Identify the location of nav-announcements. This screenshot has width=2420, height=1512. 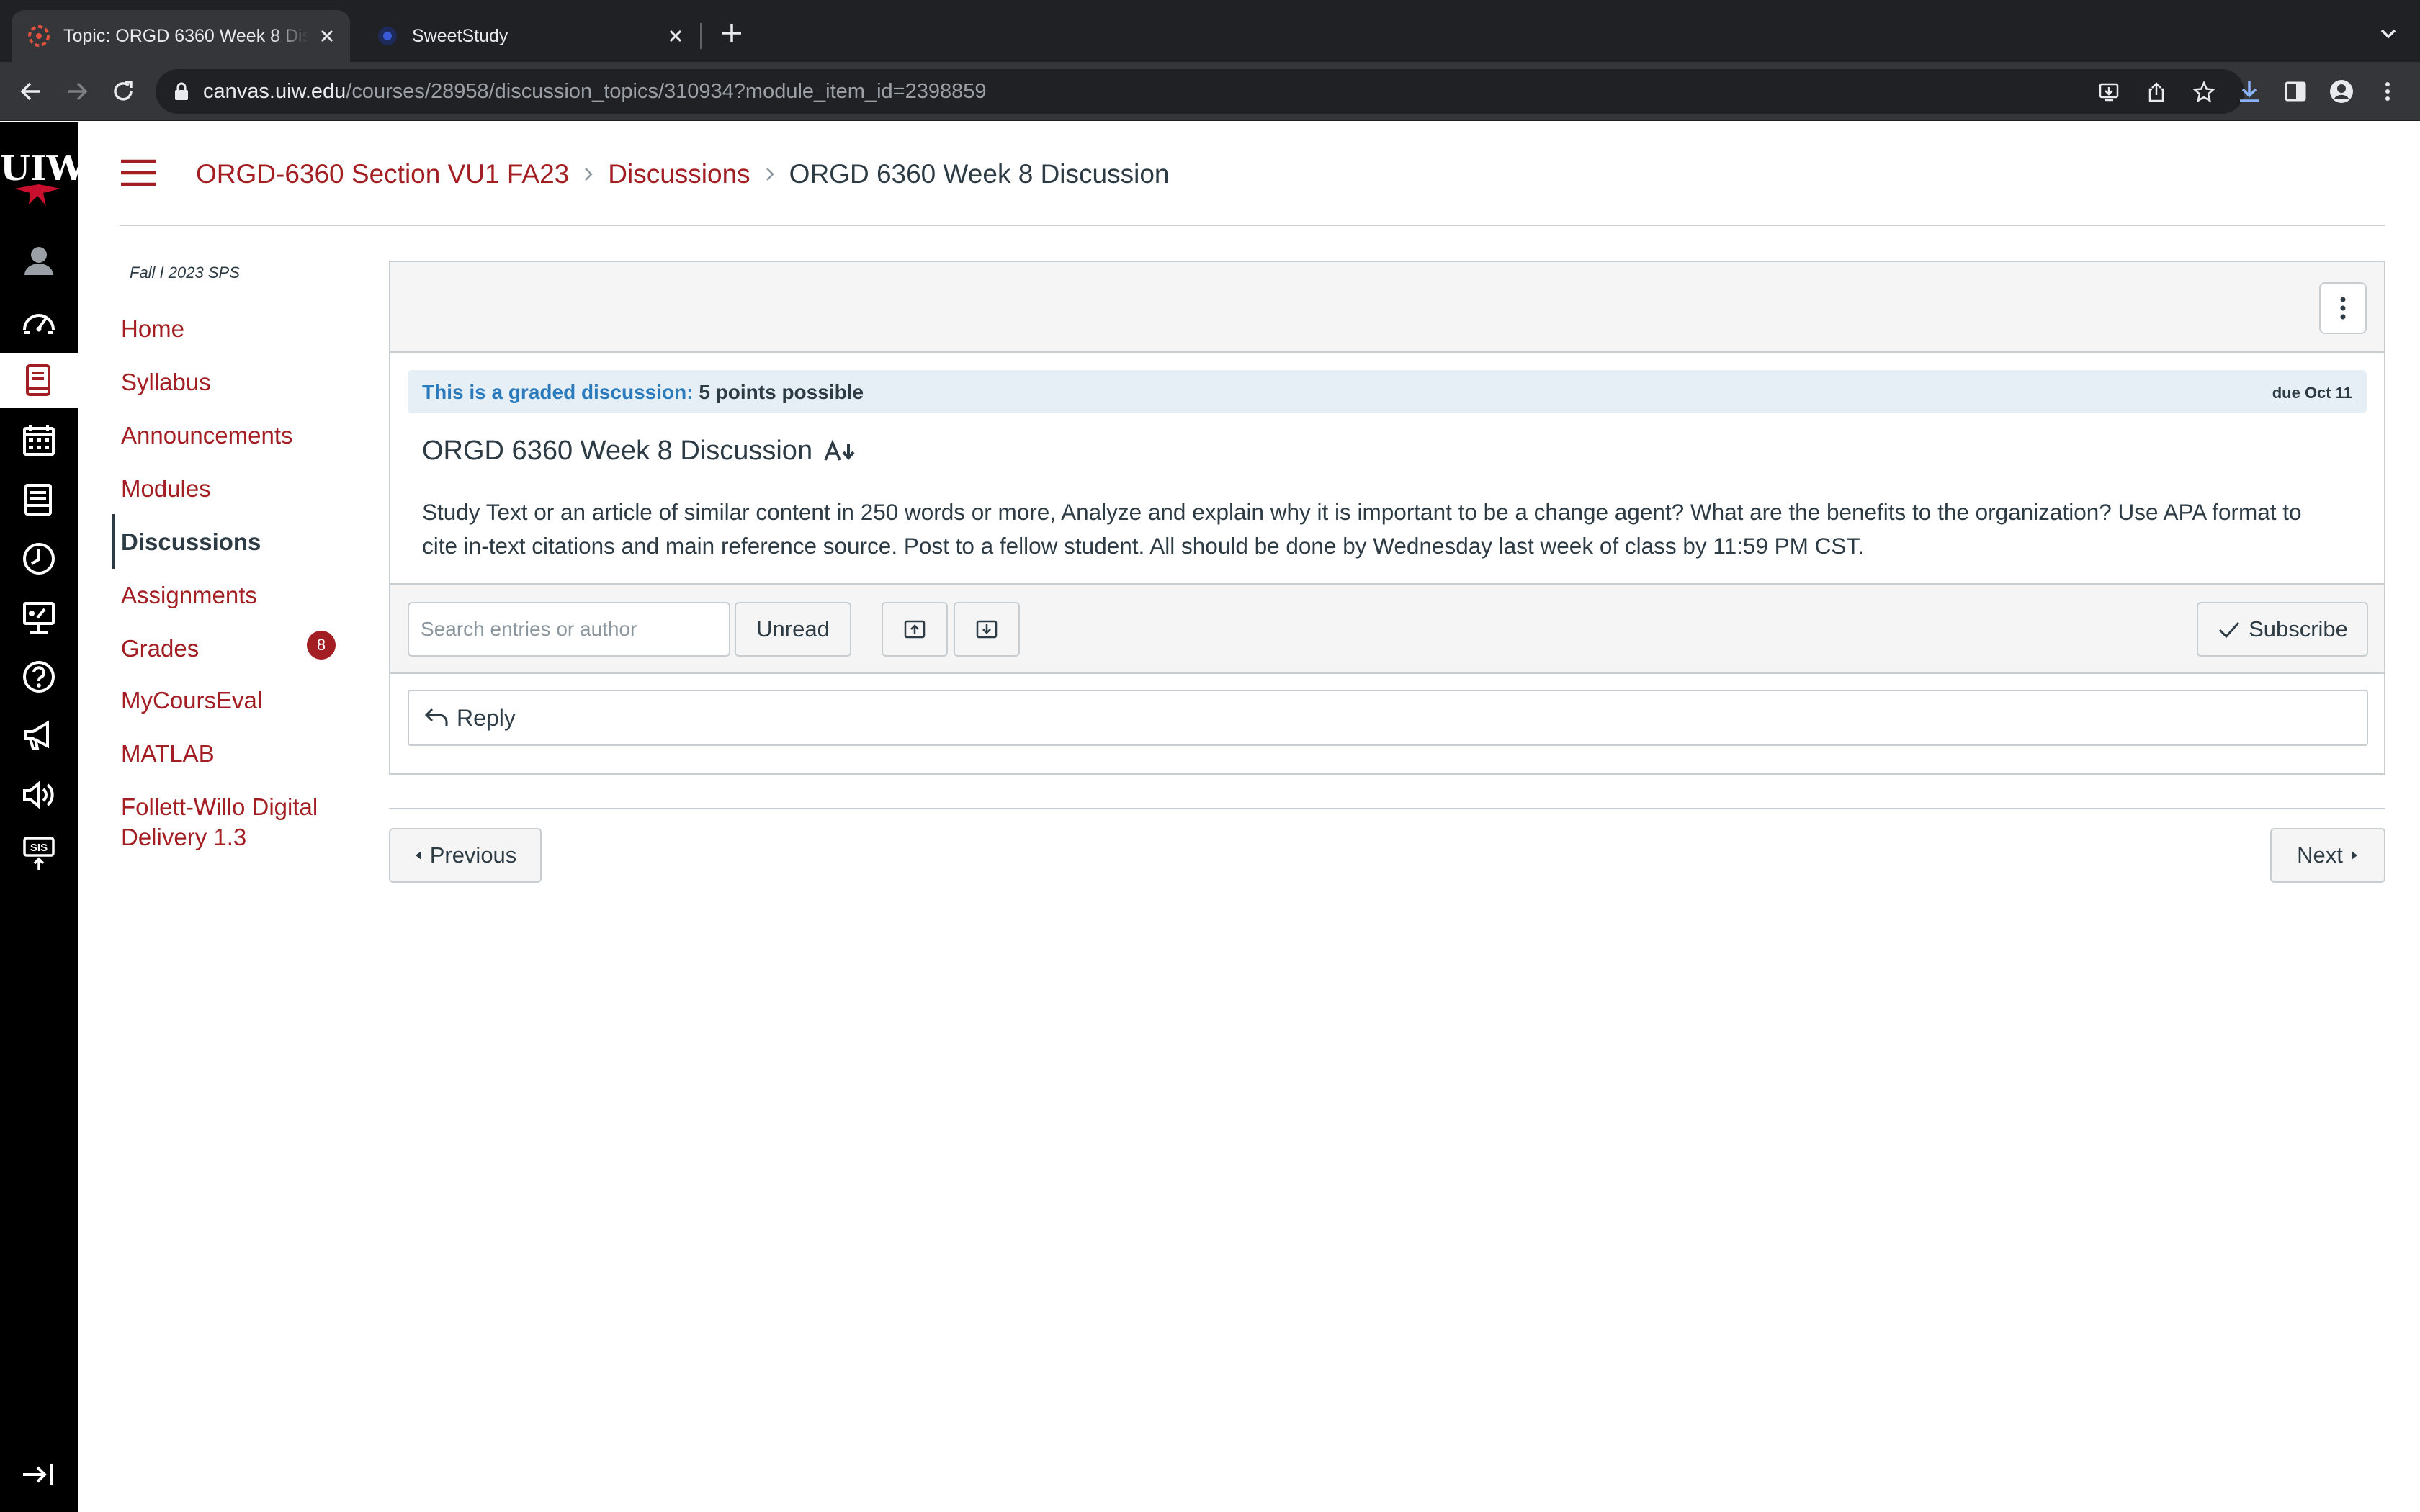
(39, 735).